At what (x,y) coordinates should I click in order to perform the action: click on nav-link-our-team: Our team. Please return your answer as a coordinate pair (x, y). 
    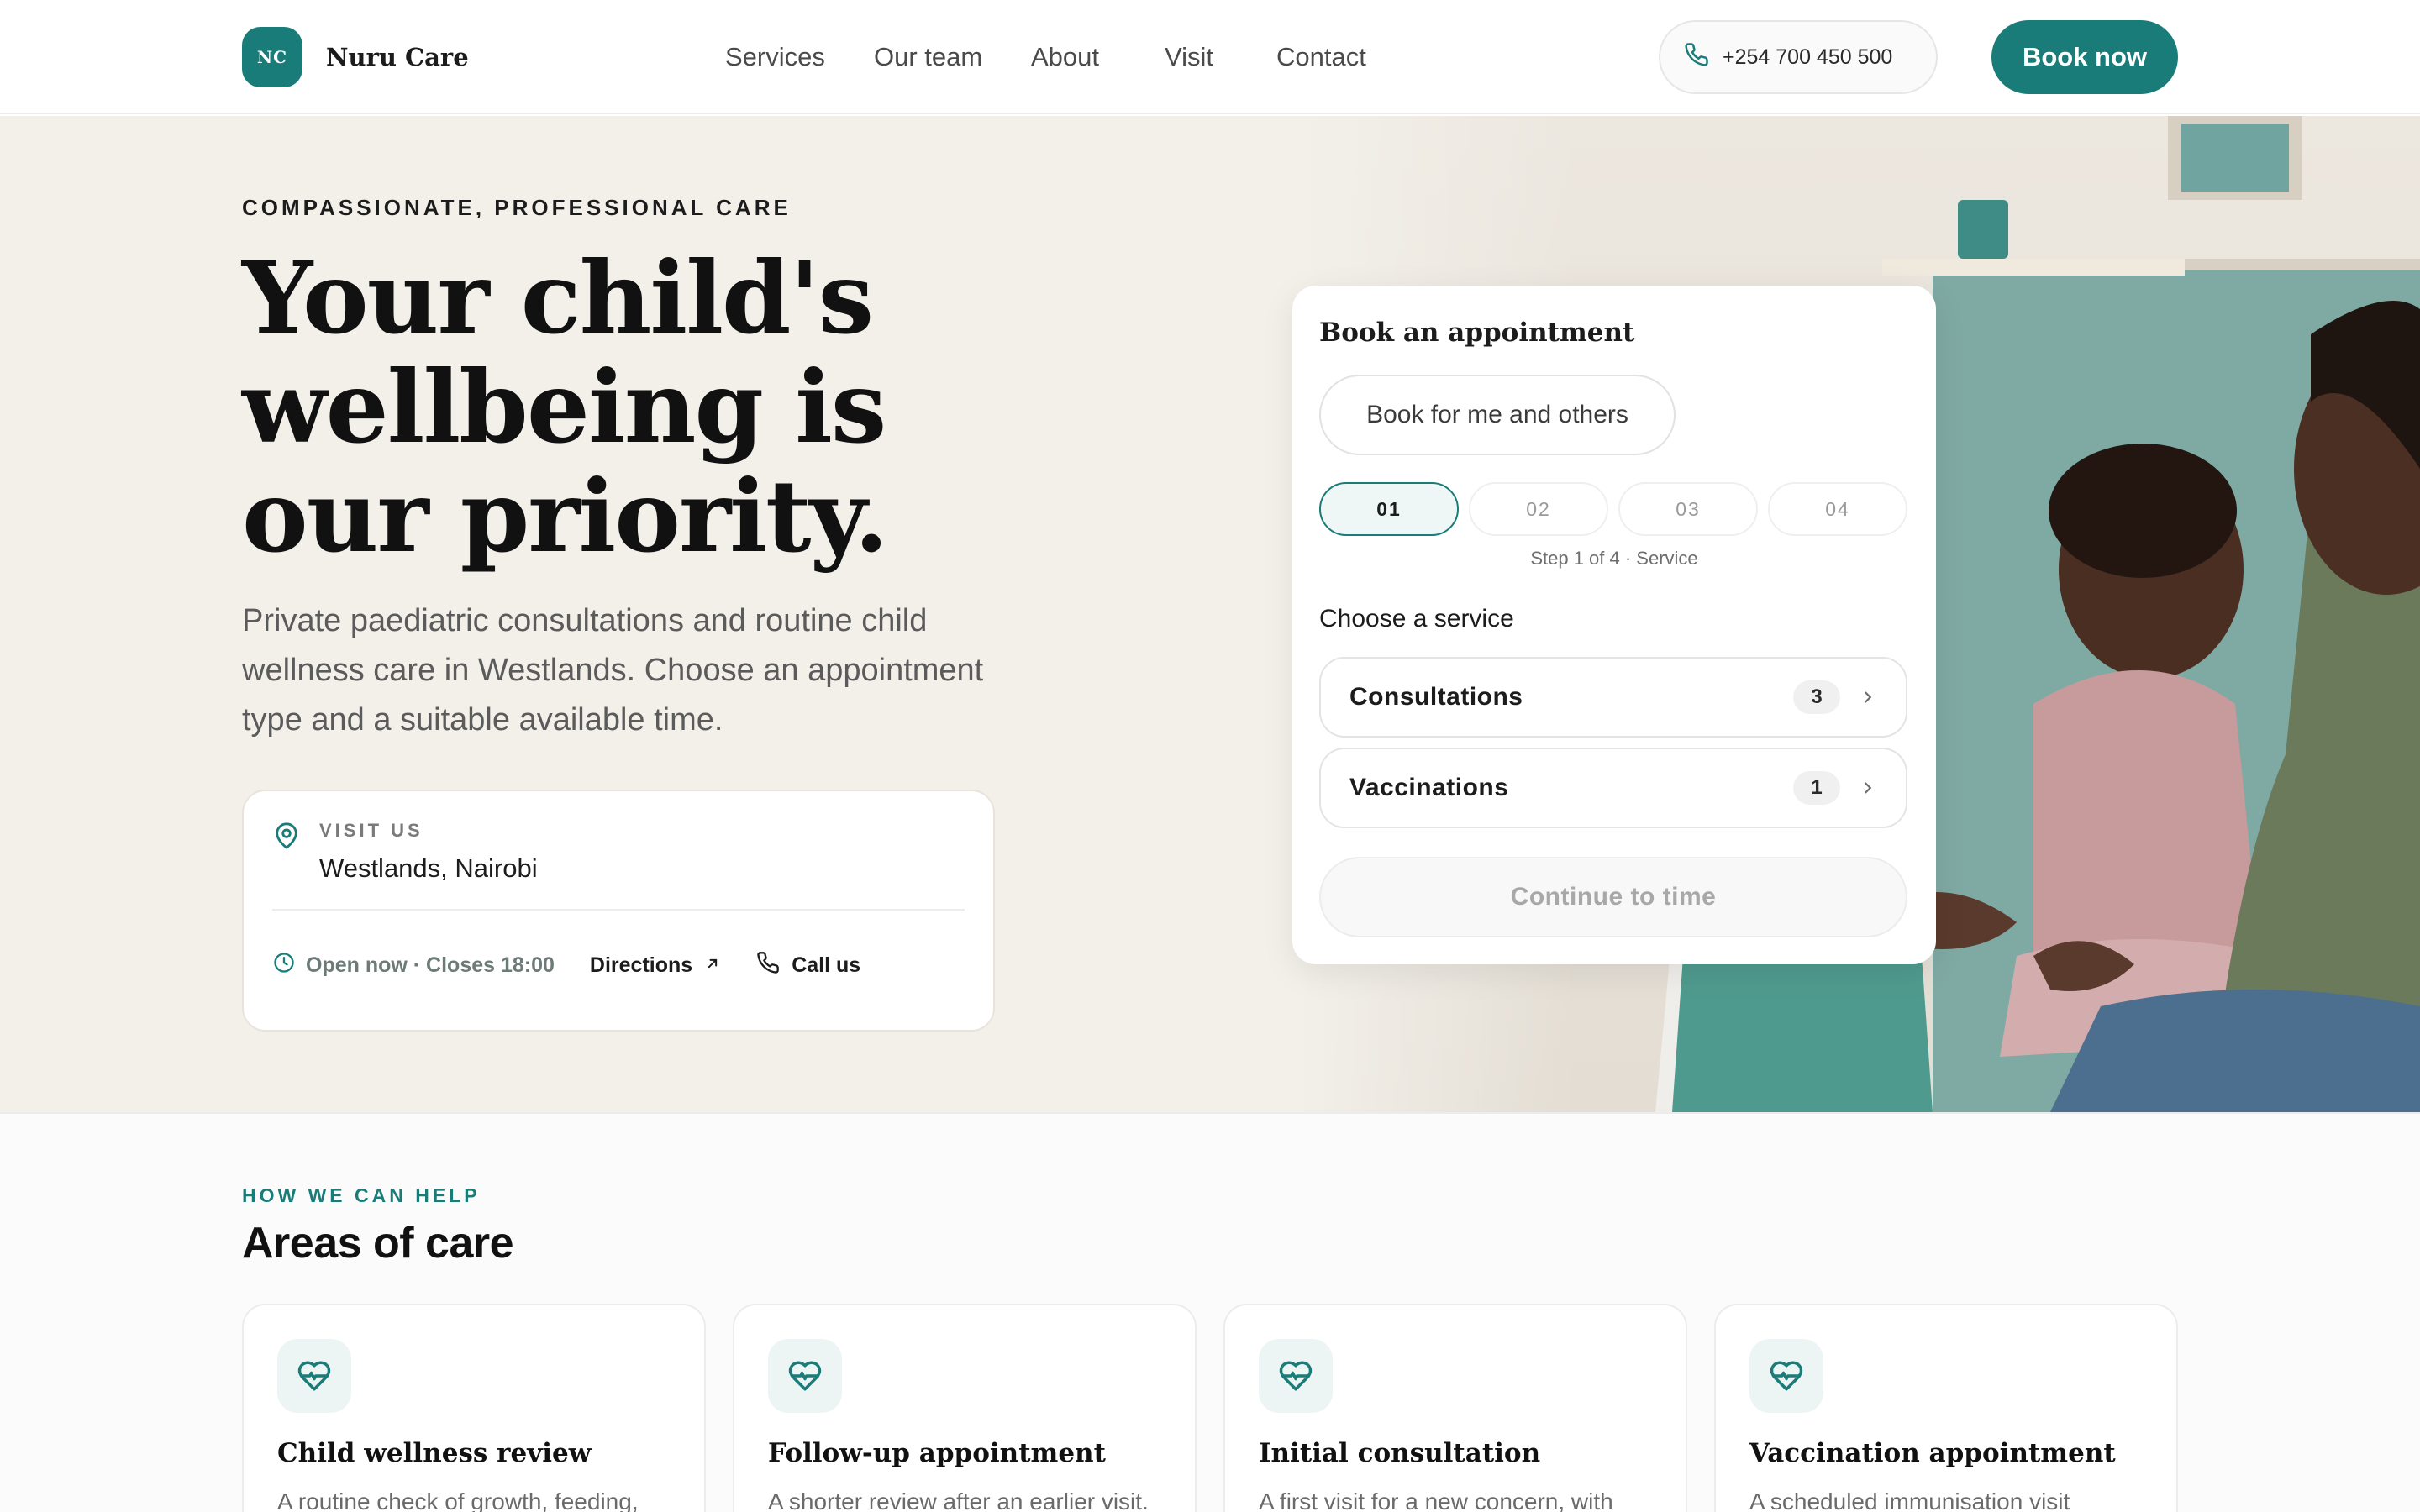
    Looking at the image, I should click on (928, 57).